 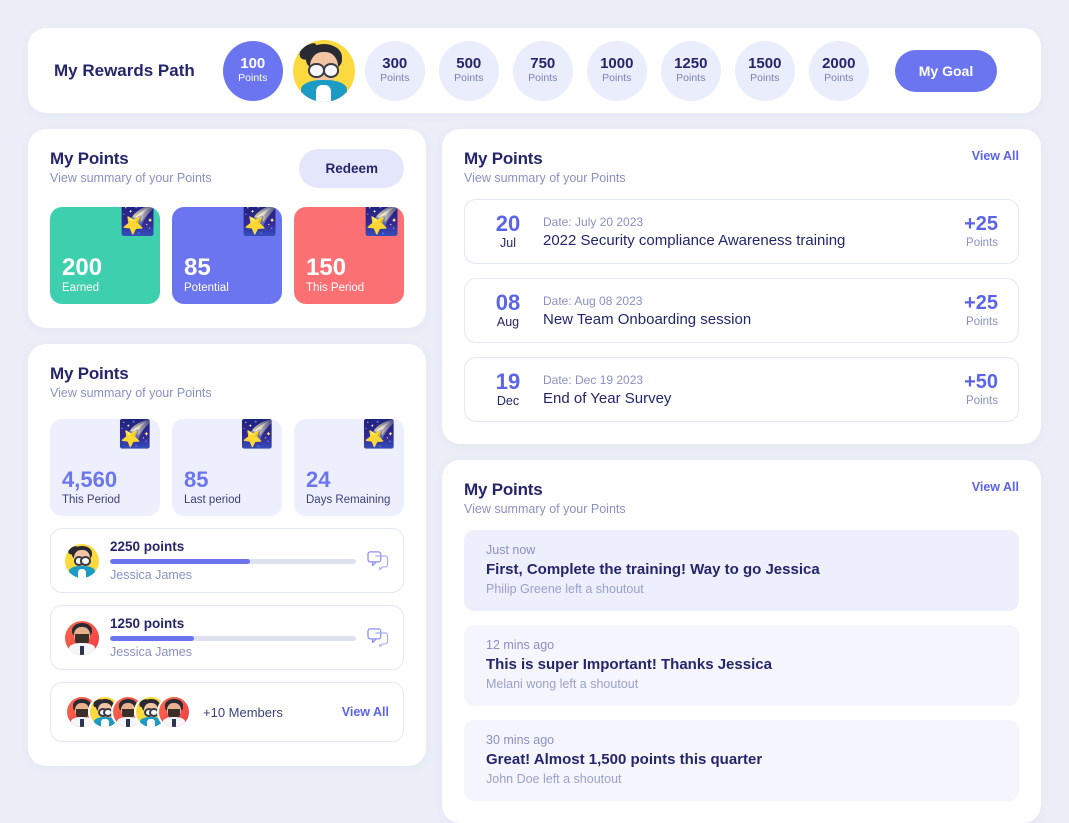 What do you see at coordinates (554, 779) in the screenshot?
I see `shoutout-author: John Doe left a shoutout` at bounding box center [554, 779].